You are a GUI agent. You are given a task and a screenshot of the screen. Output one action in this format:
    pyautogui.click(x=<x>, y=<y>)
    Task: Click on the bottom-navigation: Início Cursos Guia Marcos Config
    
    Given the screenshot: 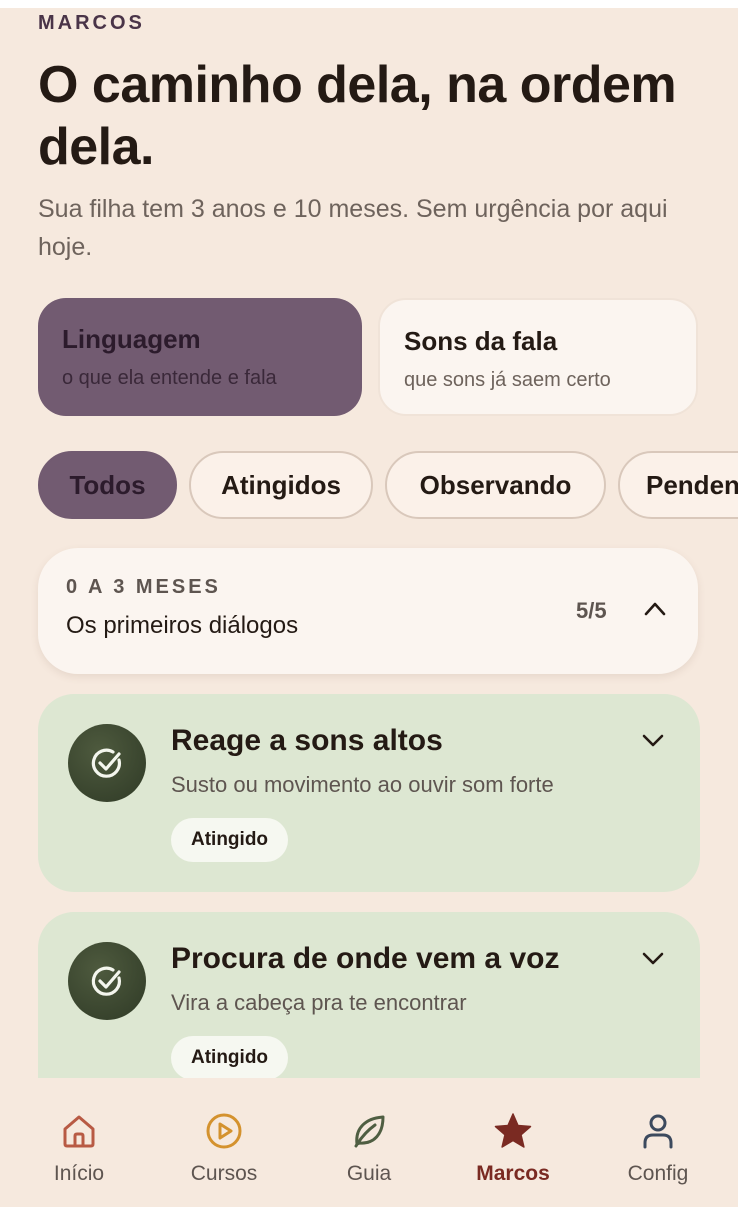 What is the action you would take?
    pyautogui.click(x=369, y=1142)
    